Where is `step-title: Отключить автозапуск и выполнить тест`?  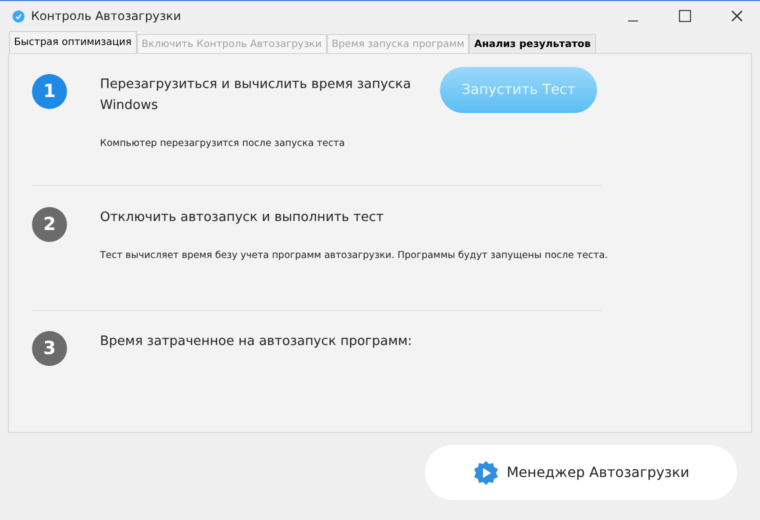
step-title: Отключить автозапуск и выполнить тест is located at coordinates (242, 218).